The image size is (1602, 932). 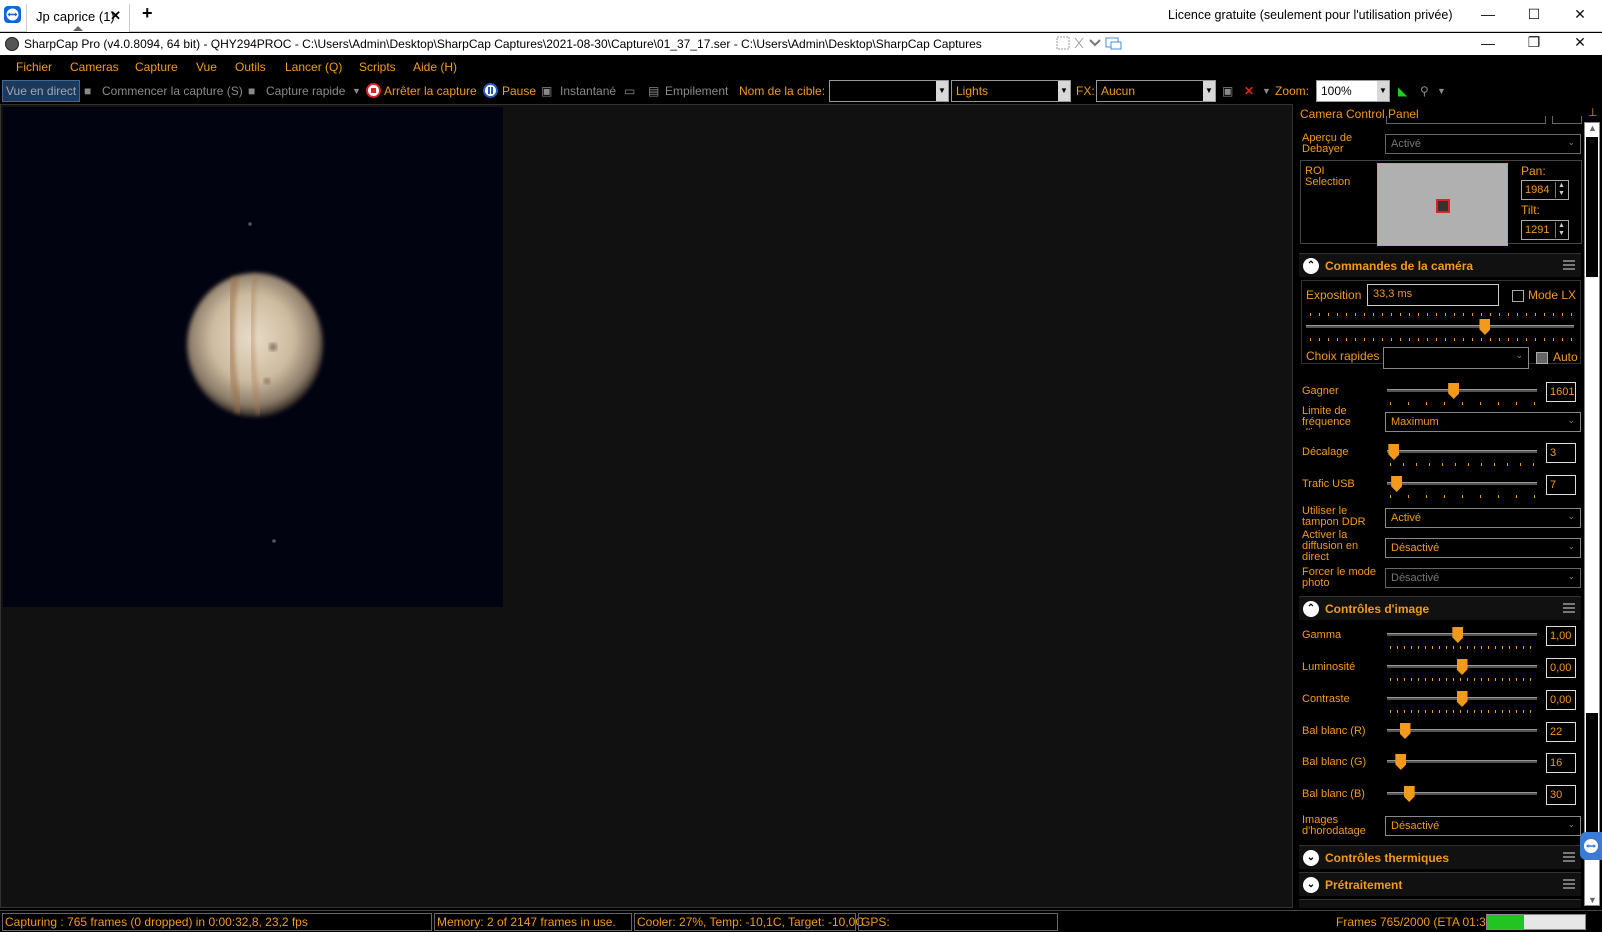 What do you see at coordinates (305, 91) in the screenshot?
I see `quick-capture-button: Capture rapide` at bounding box center [305, 91].